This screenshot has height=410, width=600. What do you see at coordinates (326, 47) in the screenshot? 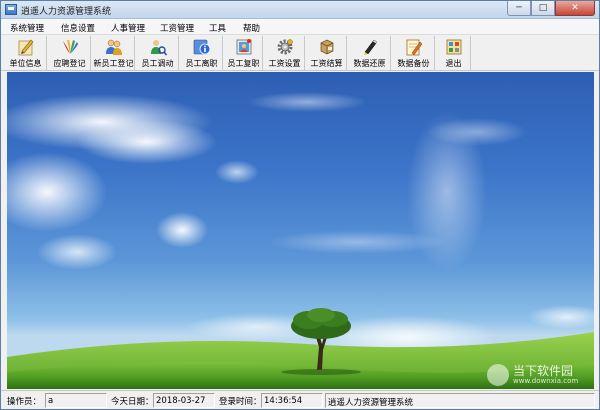
I see `cube-calculator-icon` at bounding box center [326, 47].